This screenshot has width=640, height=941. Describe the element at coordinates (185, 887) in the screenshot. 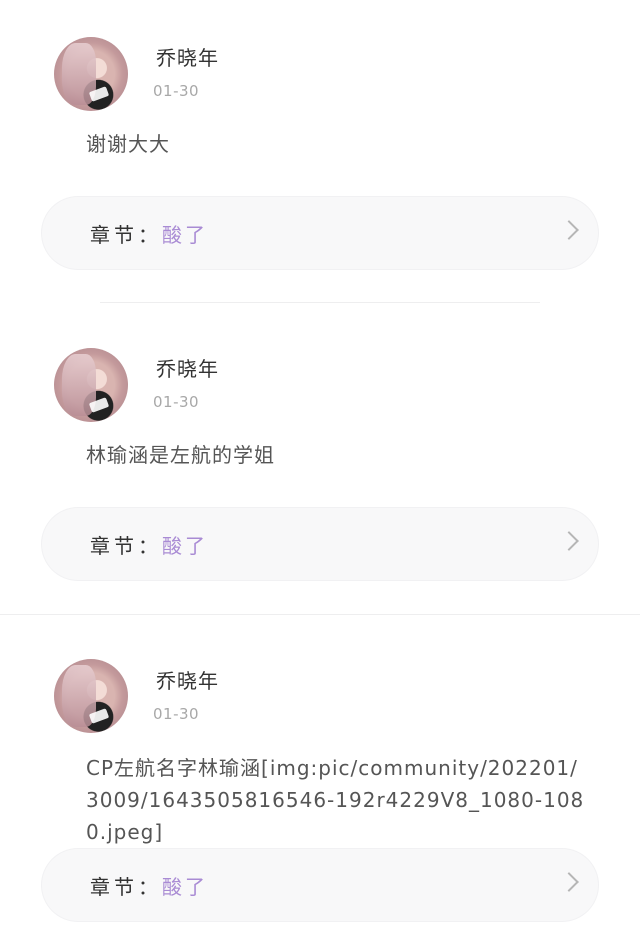

I see `chapter-name: 酸了` at that location.